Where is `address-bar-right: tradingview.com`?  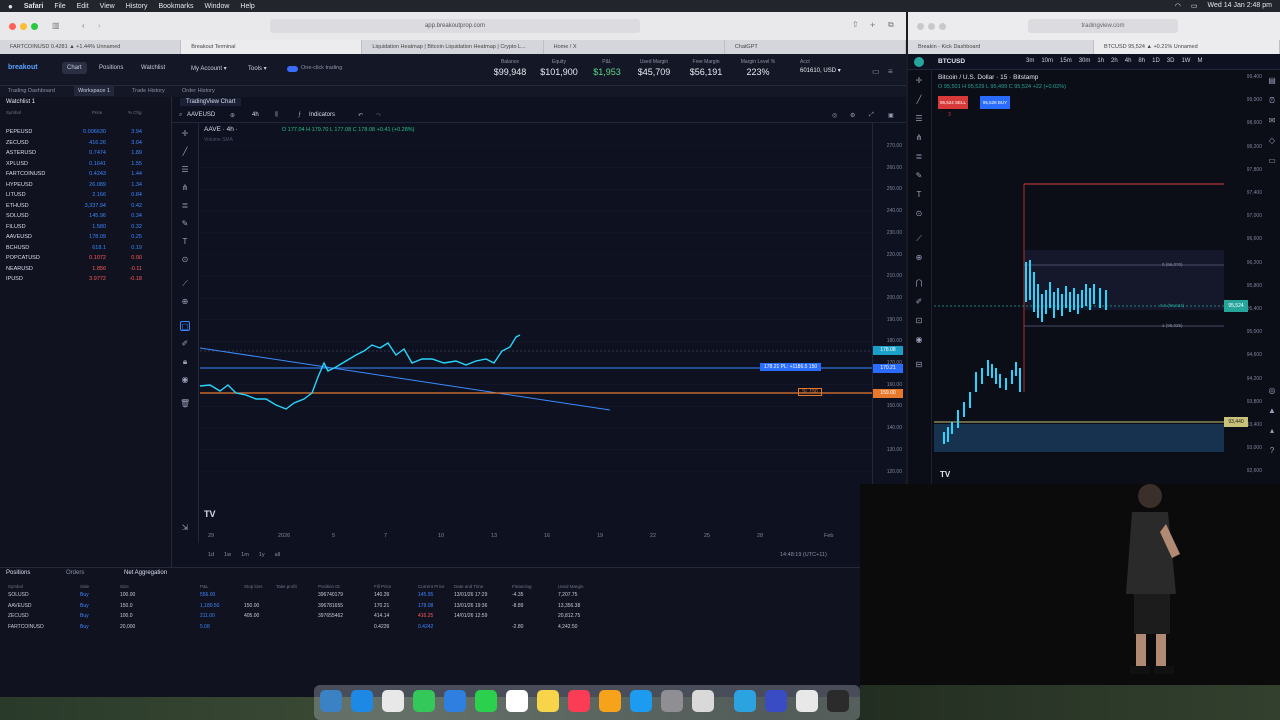
address-bar-right: tradingview.com is located at coordinates (1103, 26).